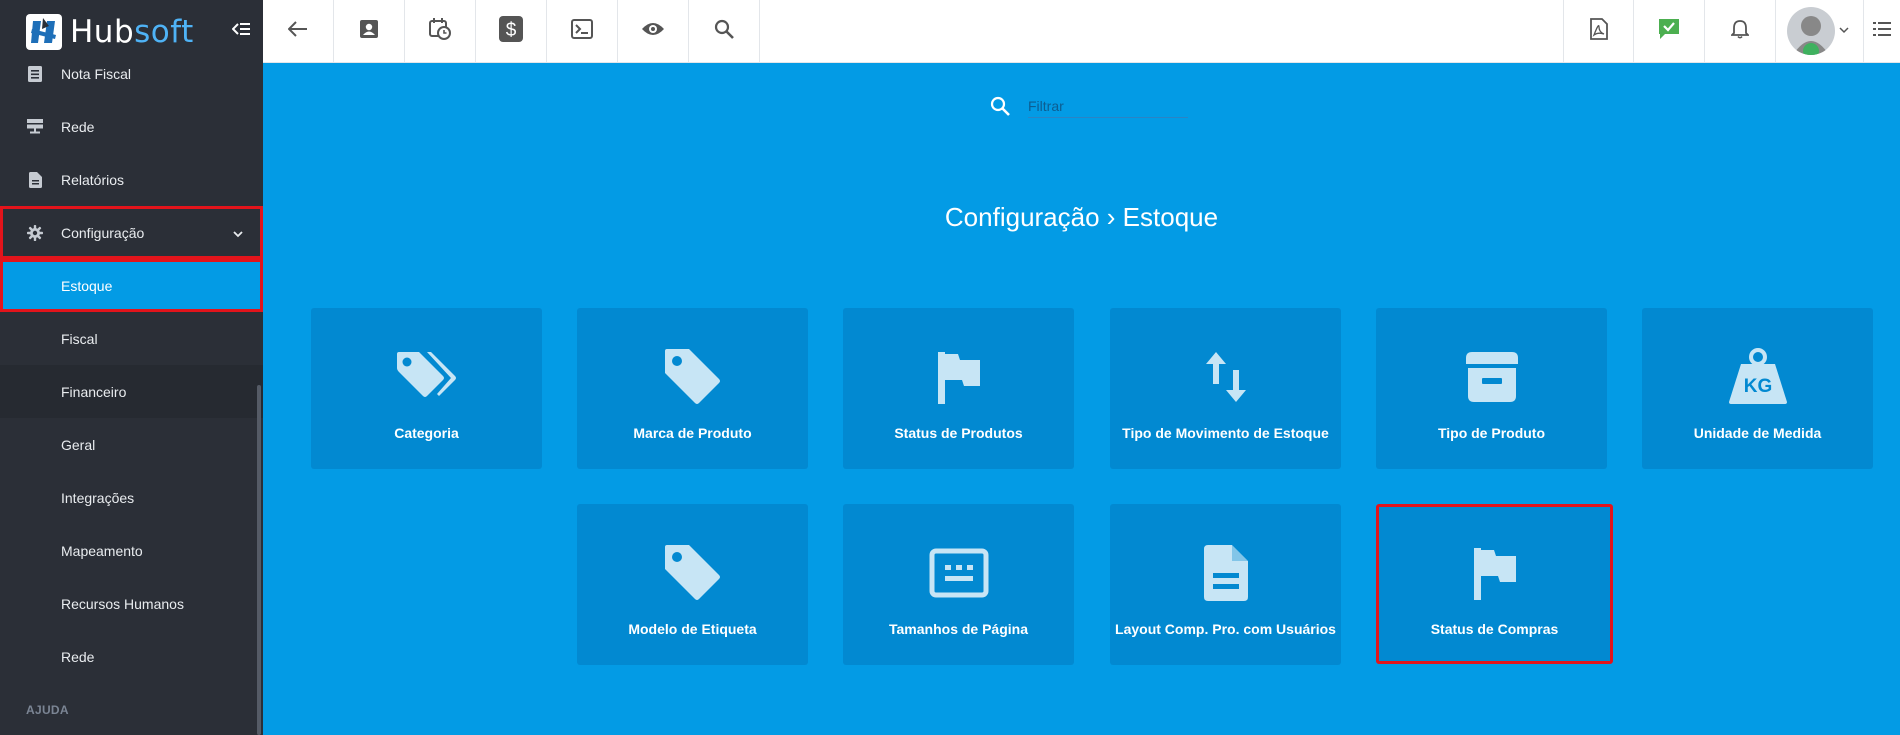 Image resolution: width=1900 pixels, height=735 pixels. I want to click on back-arrow-icon, so click(297, 31).